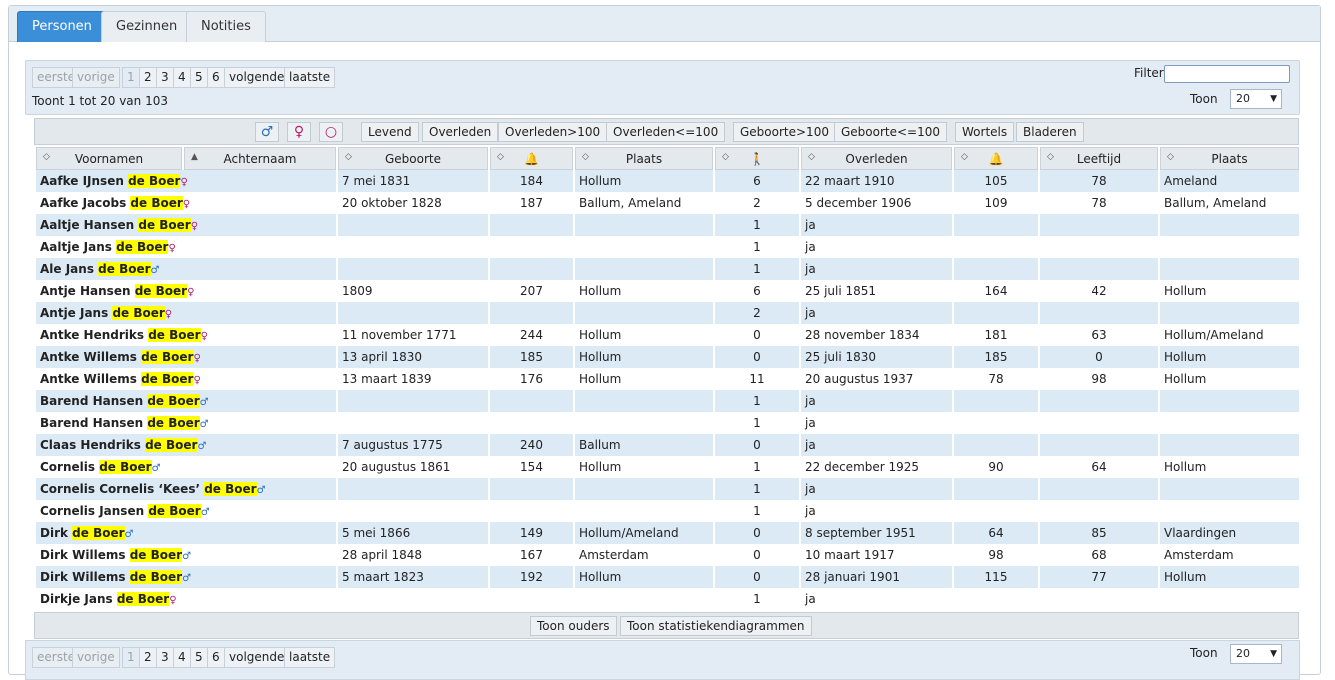 The height and width of the screenshot is (680, 1335). What do you see at coordinates (573, 626) in the screenshot?
I see `show-parents-button: Toon ouders` at bounding box center [573, 626].